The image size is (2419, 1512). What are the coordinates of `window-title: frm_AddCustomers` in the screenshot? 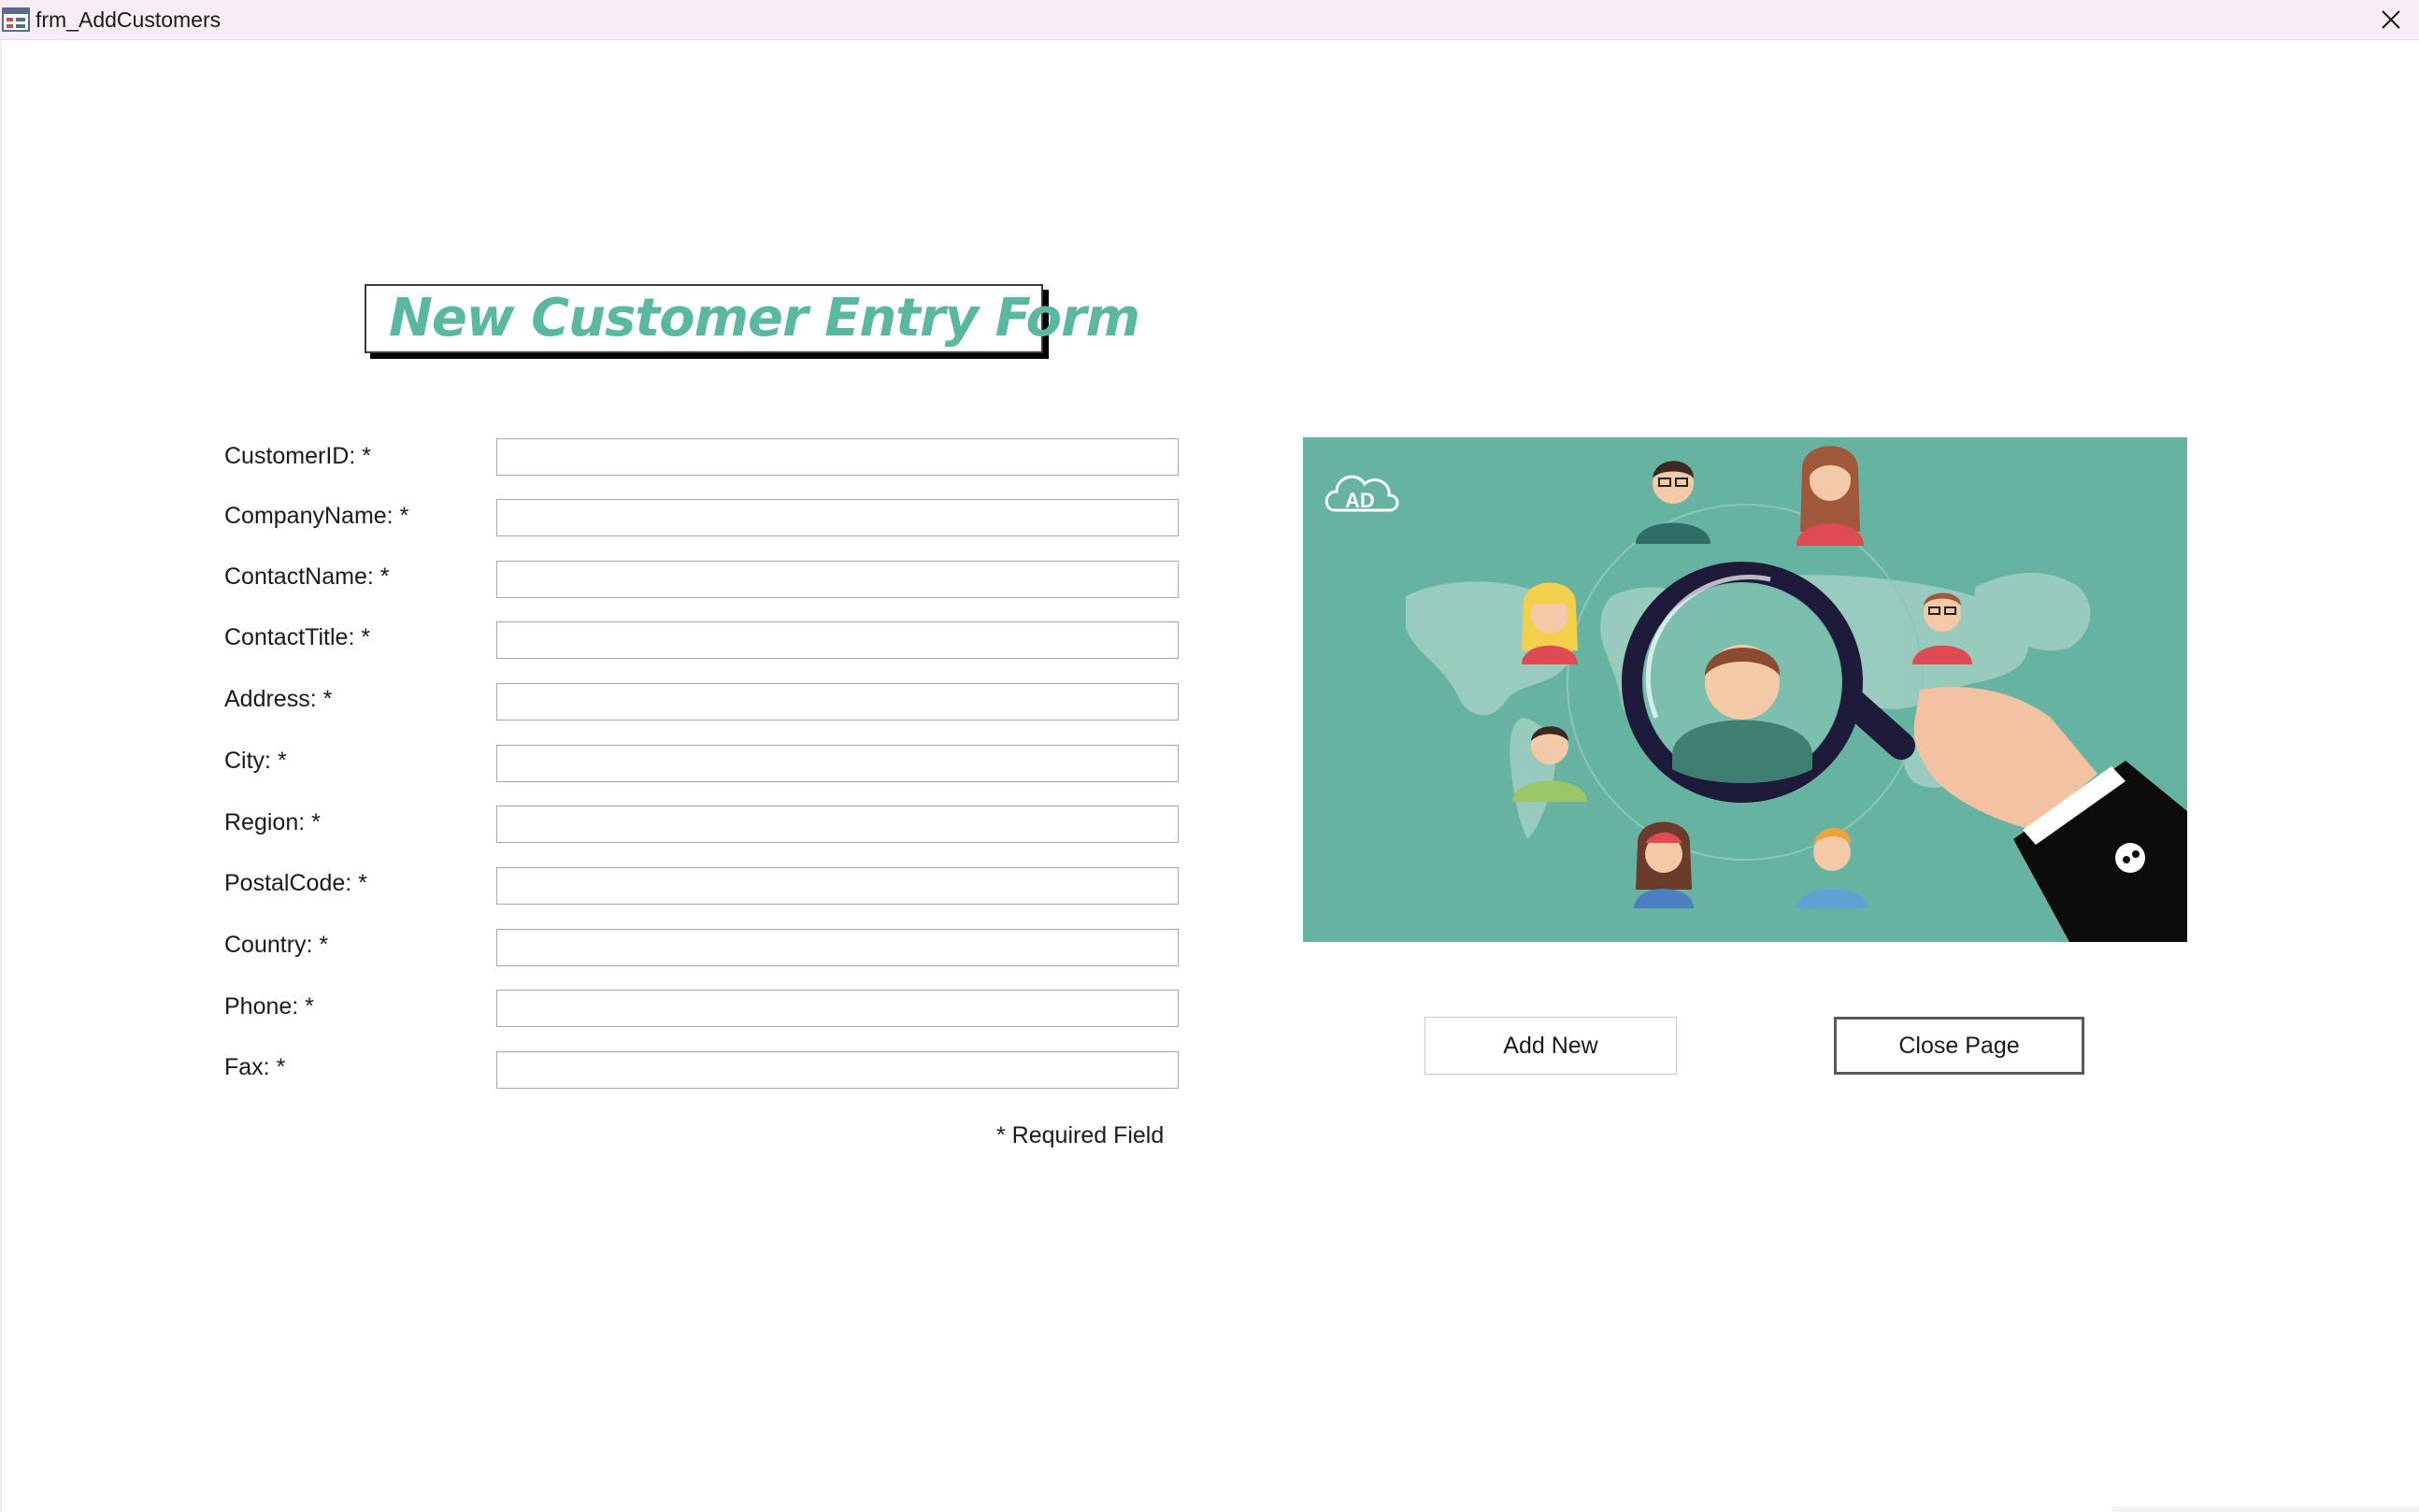 It's located at (129, 19).